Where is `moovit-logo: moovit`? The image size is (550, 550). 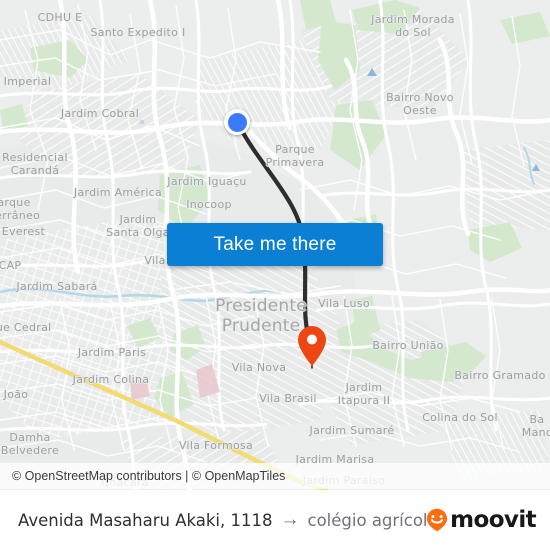
moovit-logo: moovit is located at coordinates (481, 520).